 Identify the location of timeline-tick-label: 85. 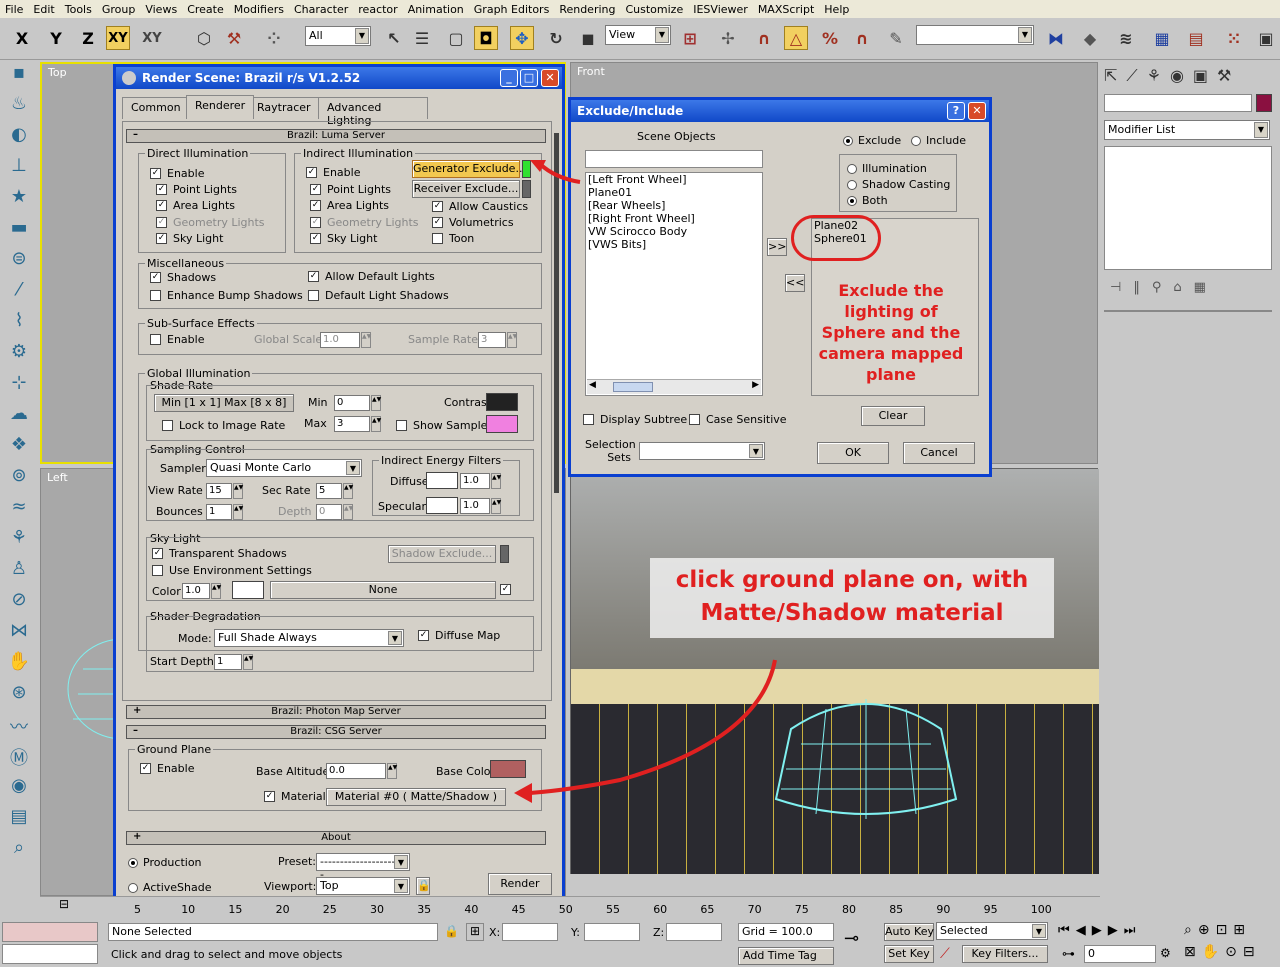
(896, 909).